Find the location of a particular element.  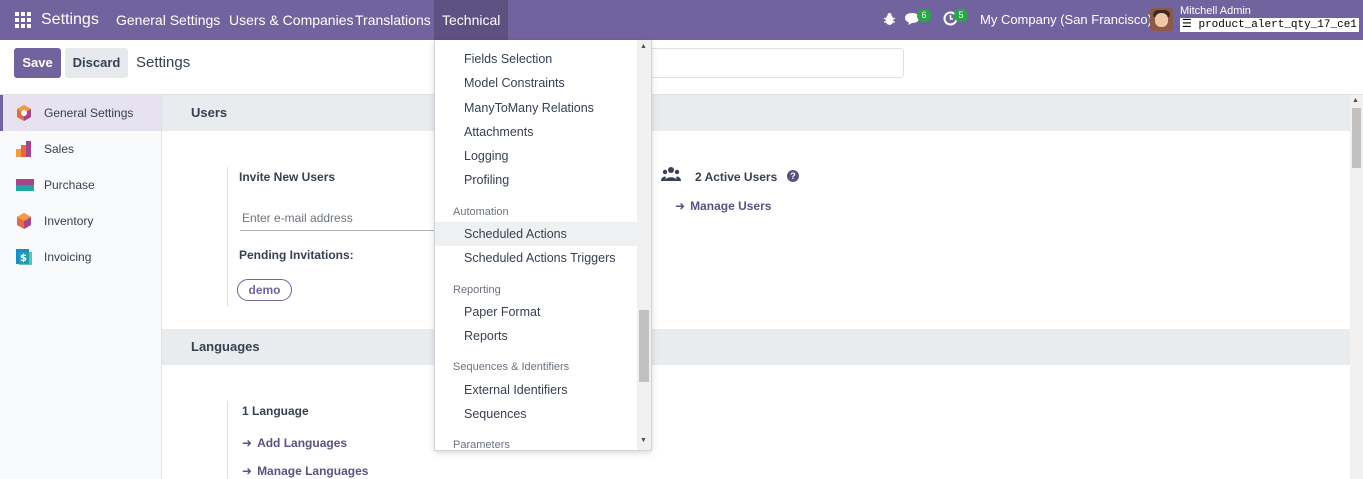

menu-item-paper-format: Paper Format is located at coordinates (536, 312).